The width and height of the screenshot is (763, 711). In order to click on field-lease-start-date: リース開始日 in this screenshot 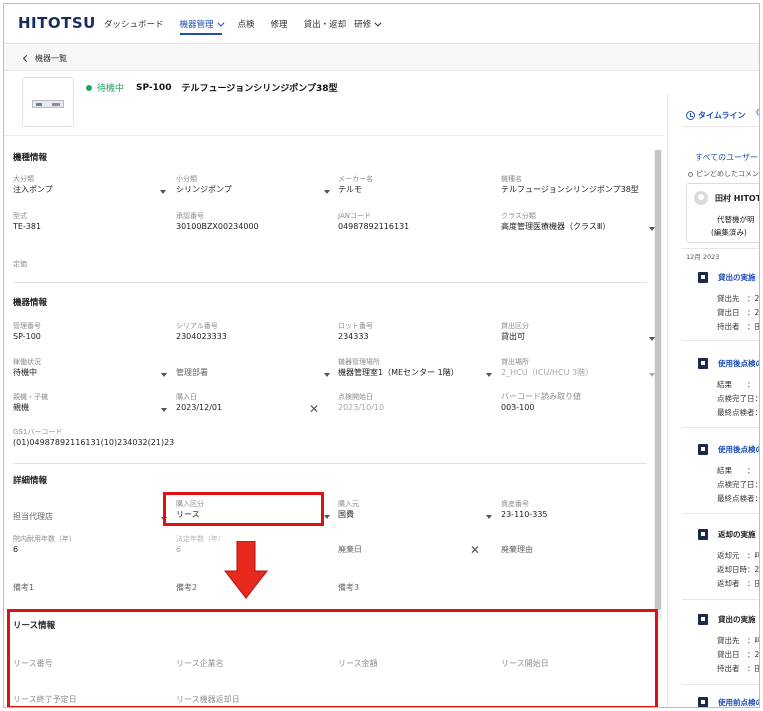, I will do `click(576, 664)`.